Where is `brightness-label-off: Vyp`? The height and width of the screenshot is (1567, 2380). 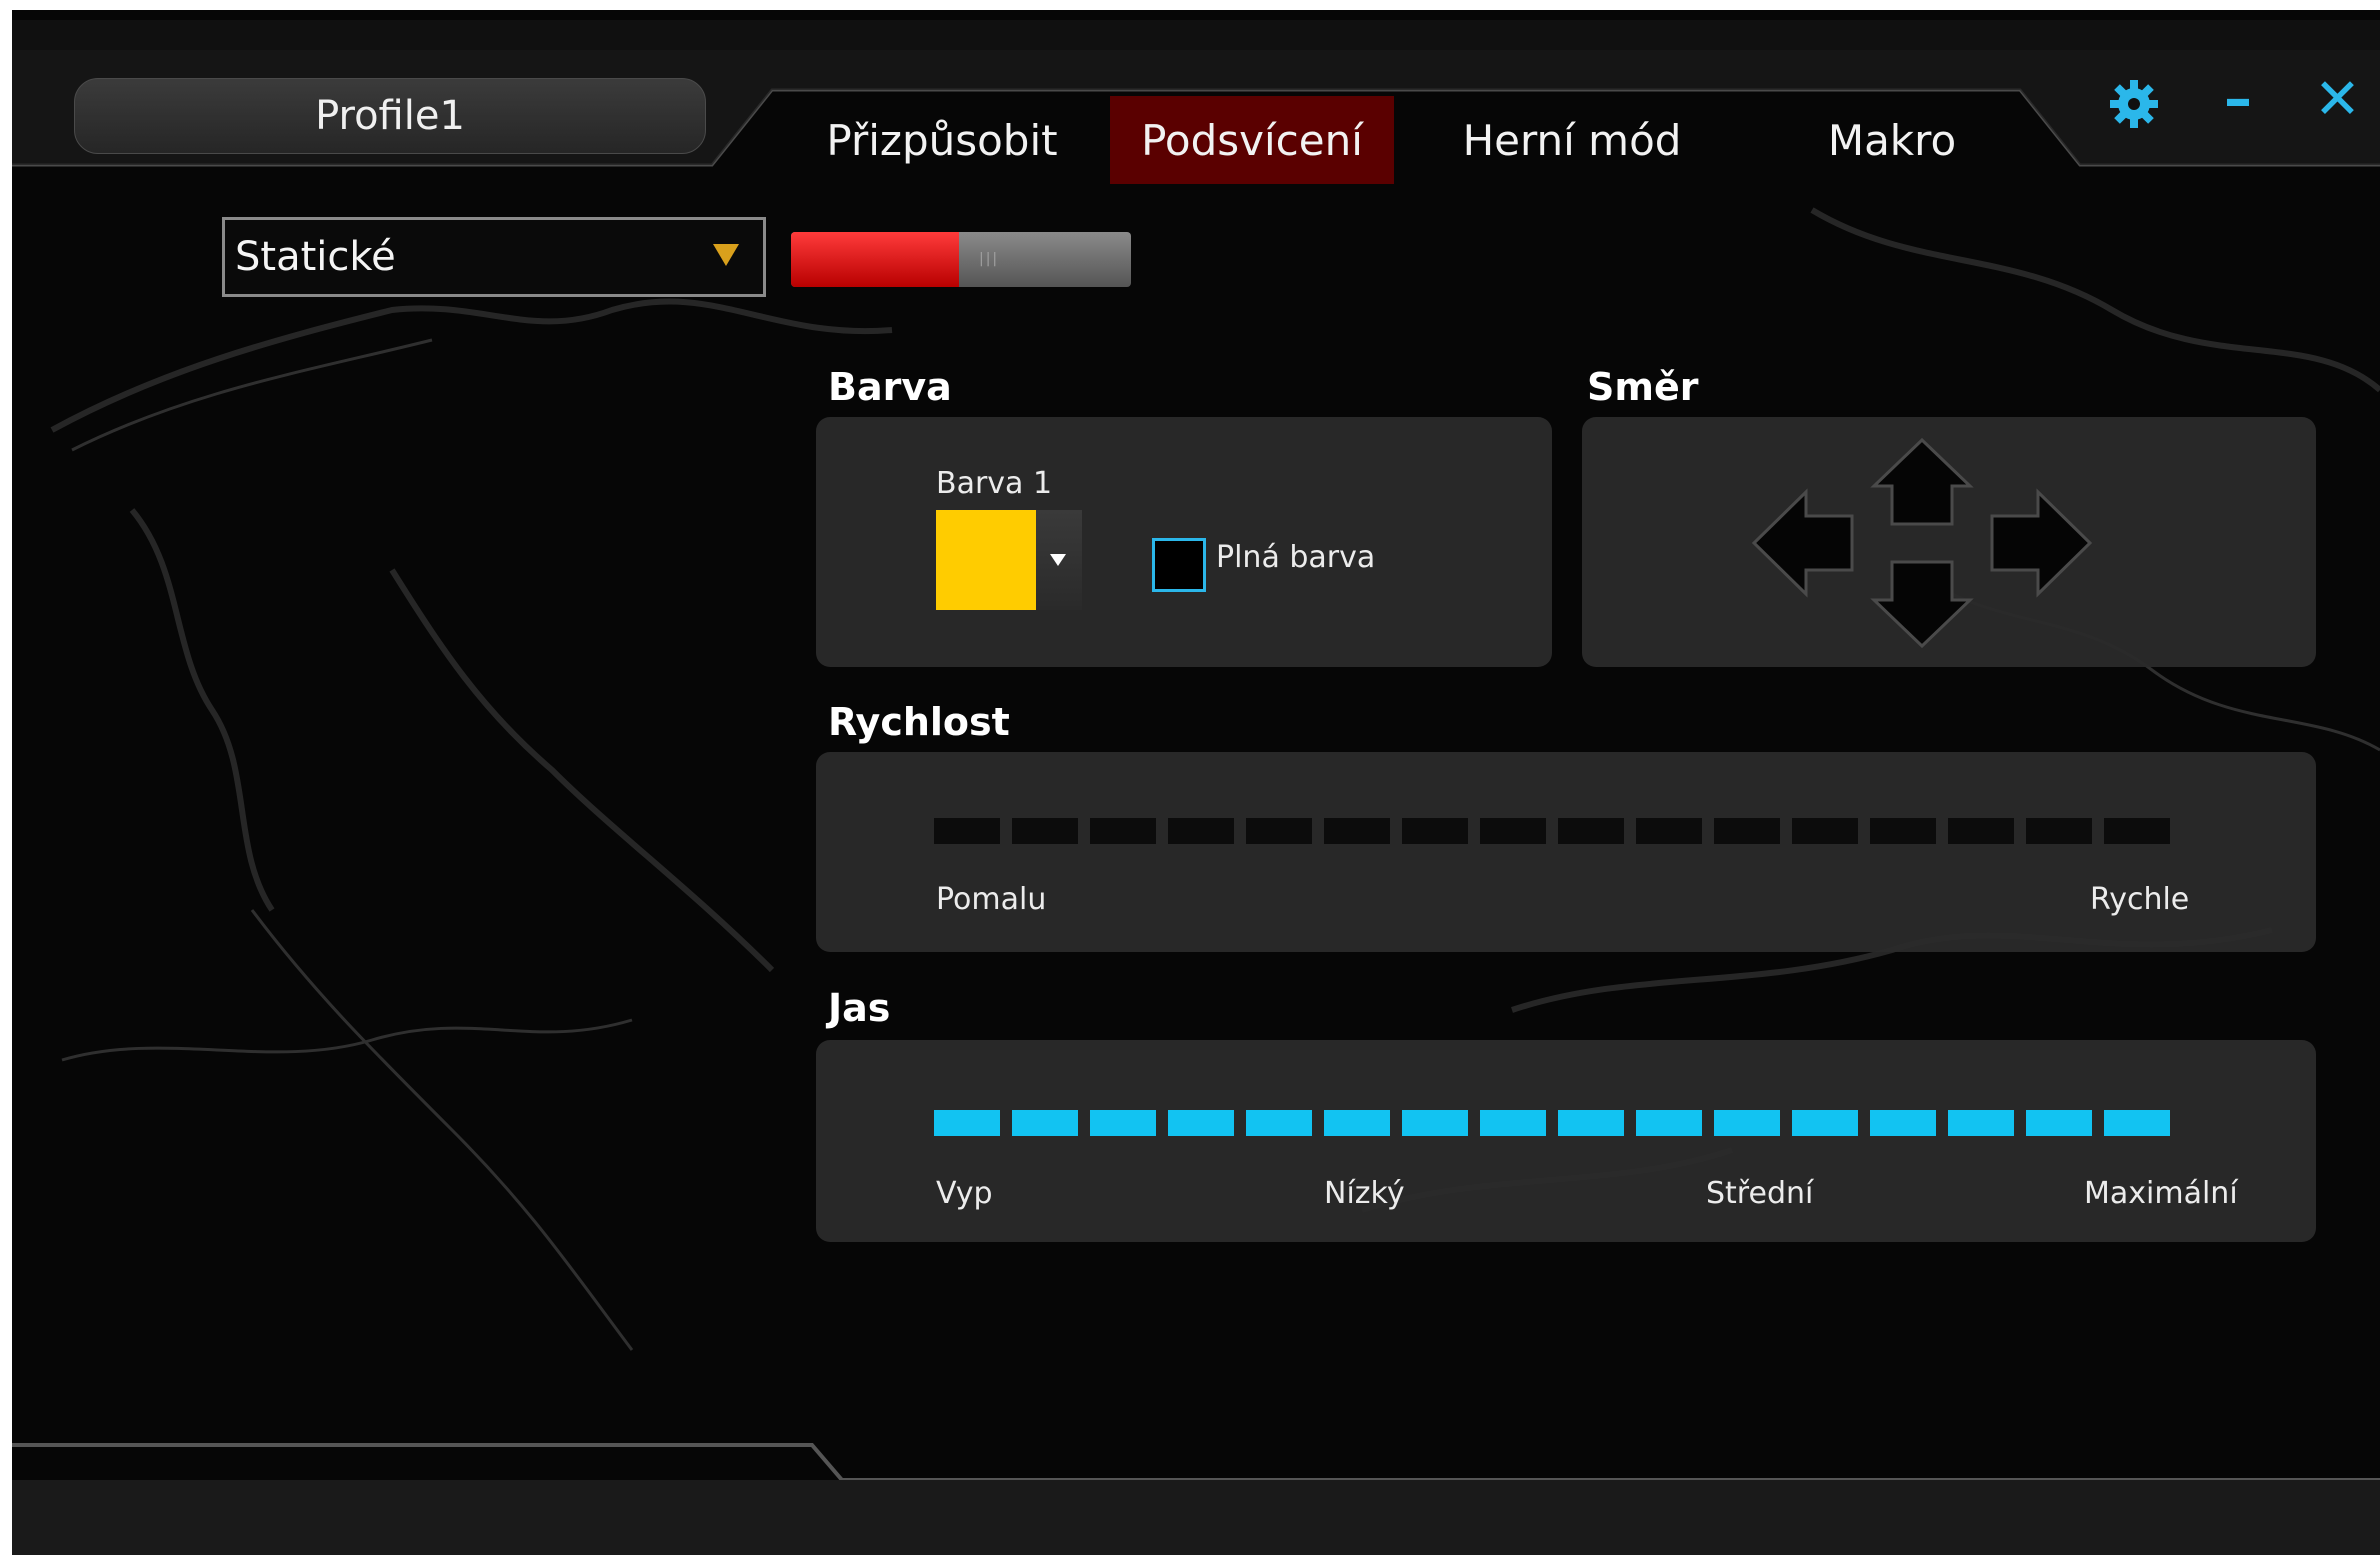 brightness-label-off: Vyp is located at coordinates (964, 1193).